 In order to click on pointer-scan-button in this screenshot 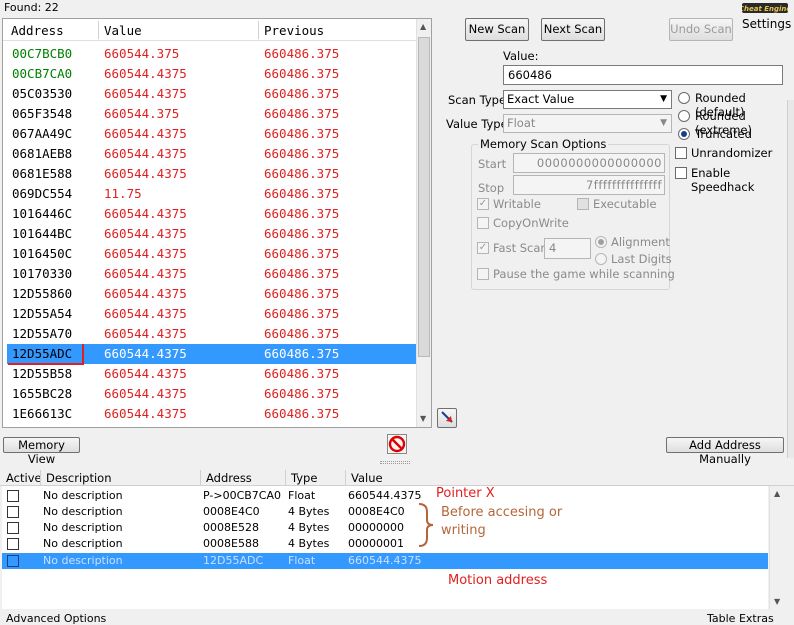, I will do `click(447, 418)`.